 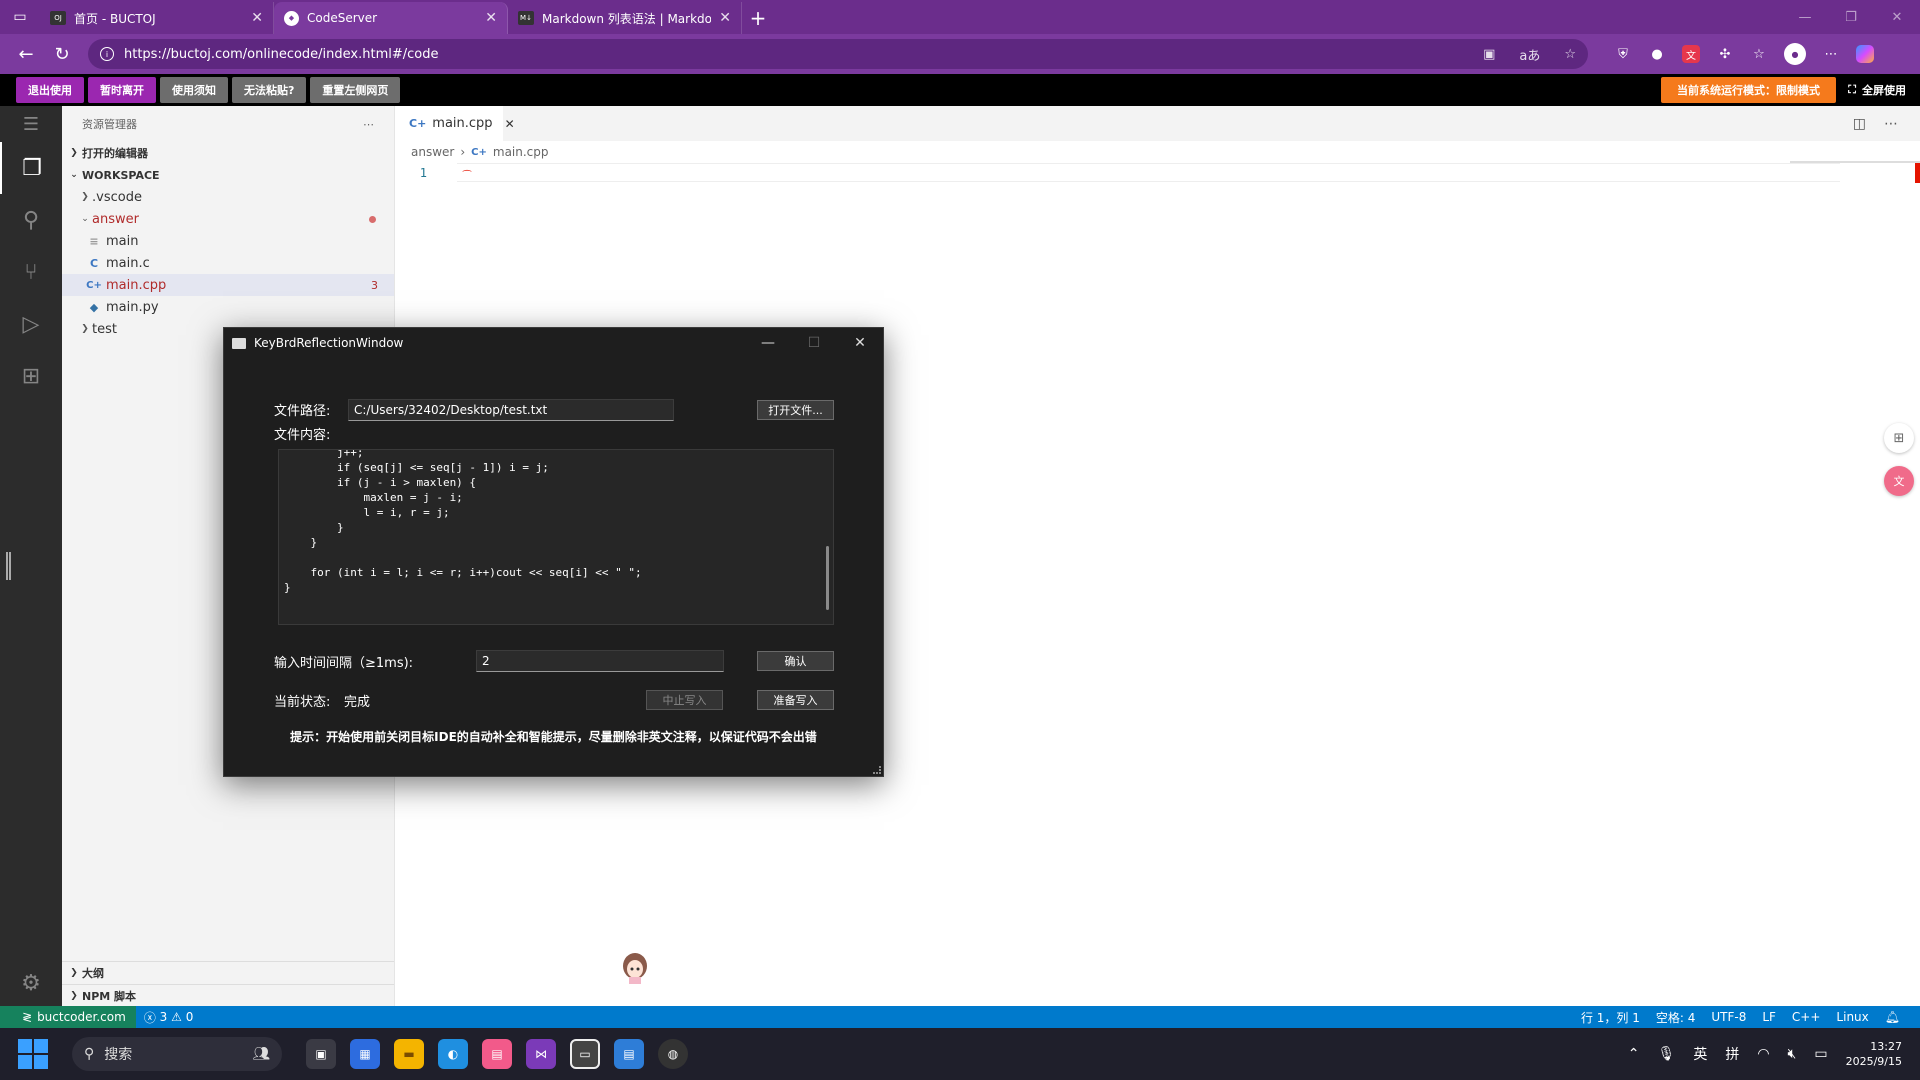 What do you see at coordinates (1806, 1017) in the screenshot?
I see `language-mode: C++` at bounding box center [1806, 1017].